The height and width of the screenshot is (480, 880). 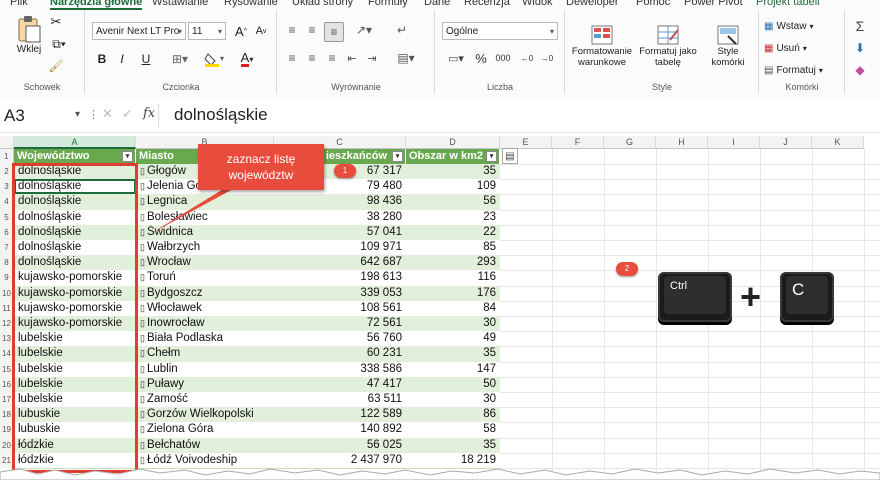 I want to click on percent-button: %, so click(x=481, y=58).